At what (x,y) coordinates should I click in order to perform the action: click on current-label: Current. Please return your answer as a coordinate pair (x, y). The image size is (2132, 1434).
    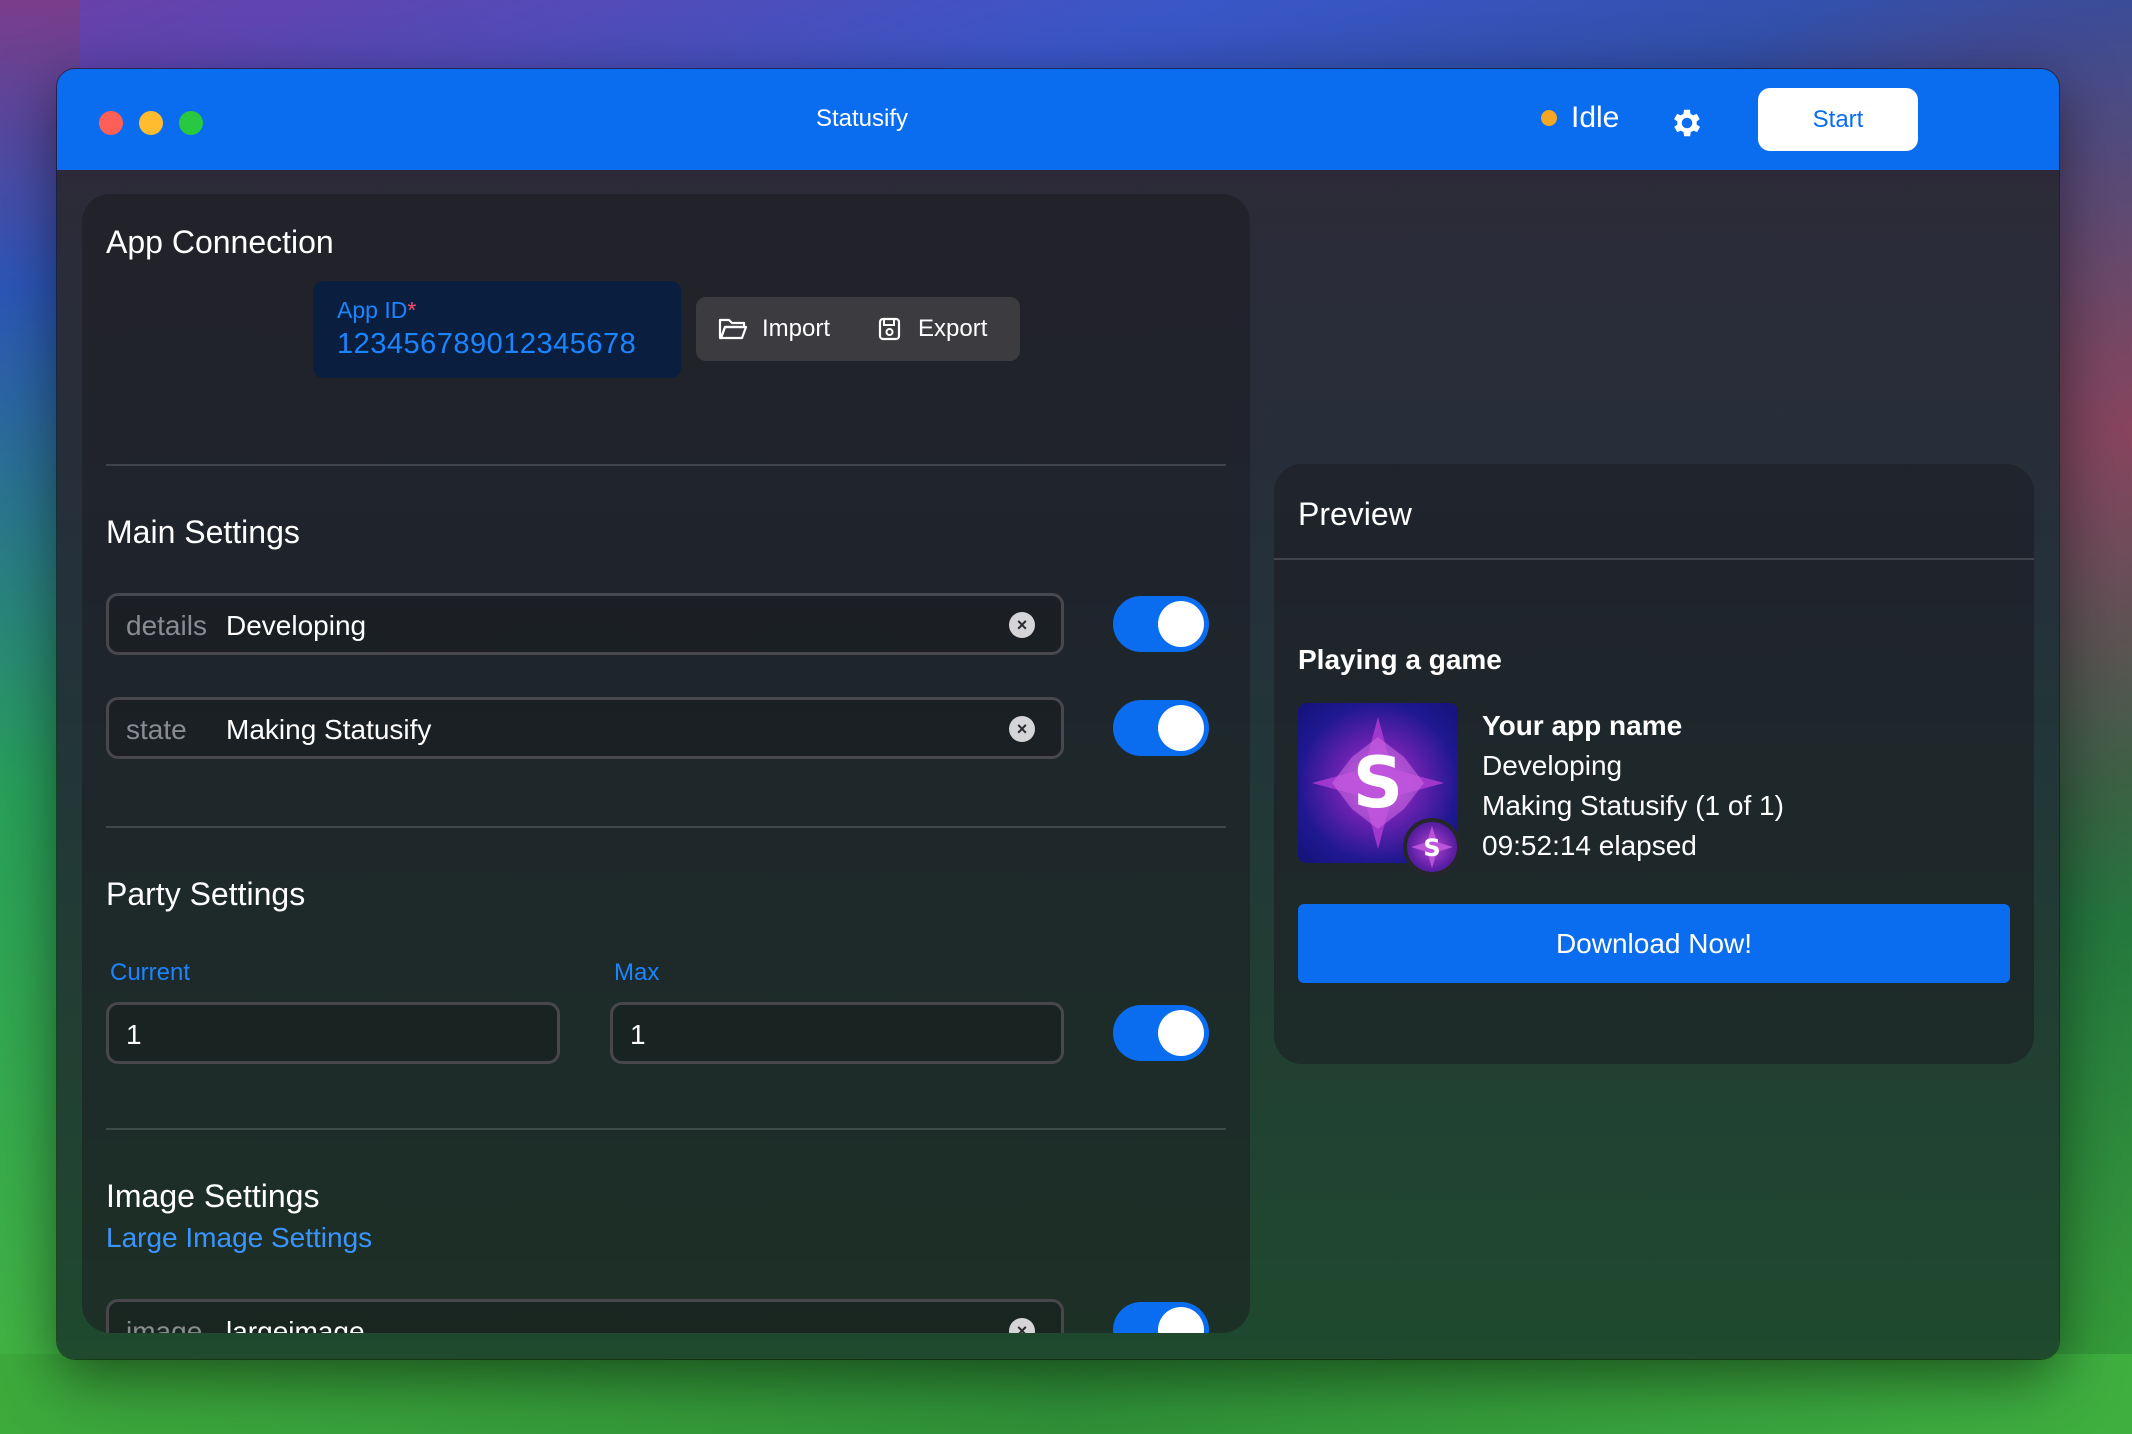
    Looking at the image, I should click on (150, 972).